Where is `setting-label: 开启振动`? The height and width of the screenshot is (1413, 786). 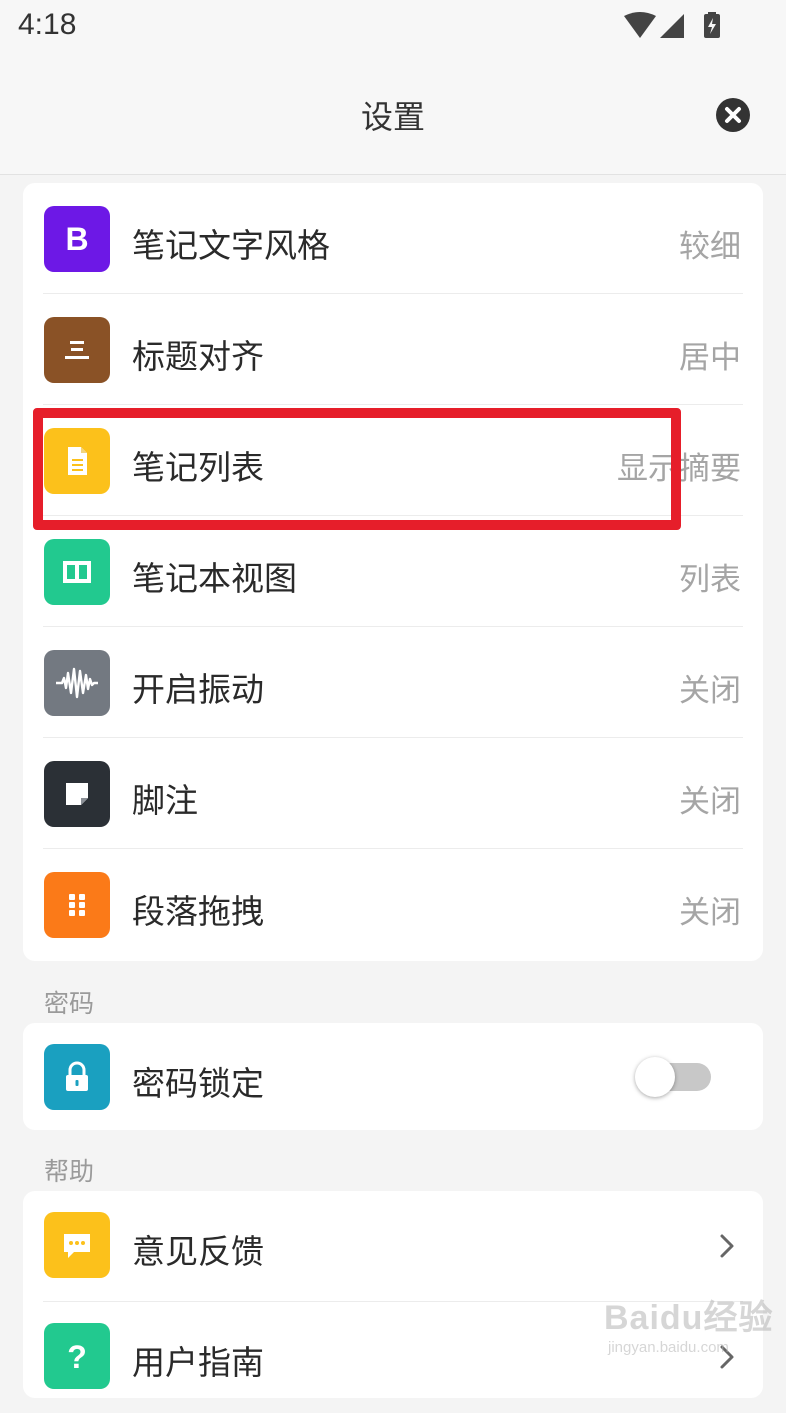
setting-label: 开启振动 is located at coordinates (198, 689).